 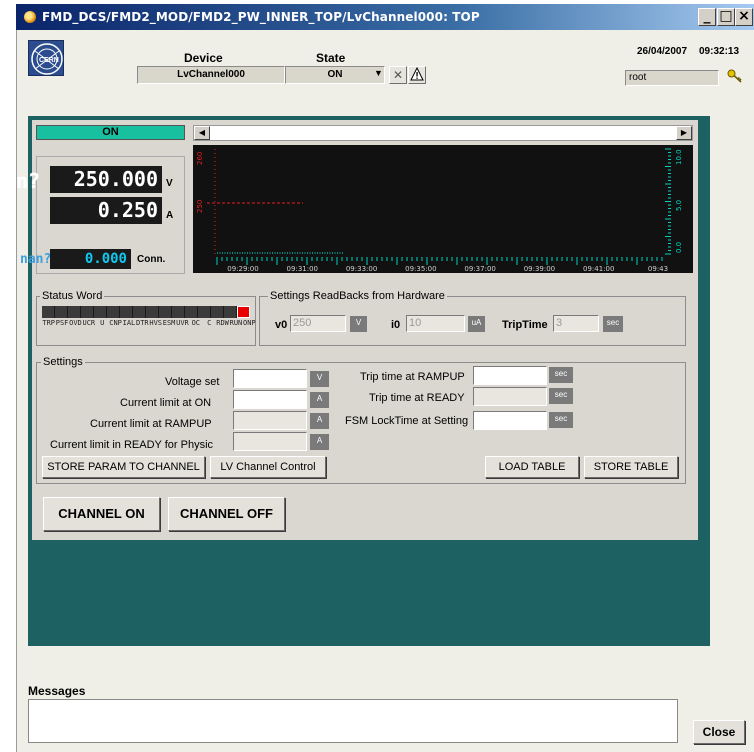 I want to click on state-value: ON, so click(x=335, y=74).